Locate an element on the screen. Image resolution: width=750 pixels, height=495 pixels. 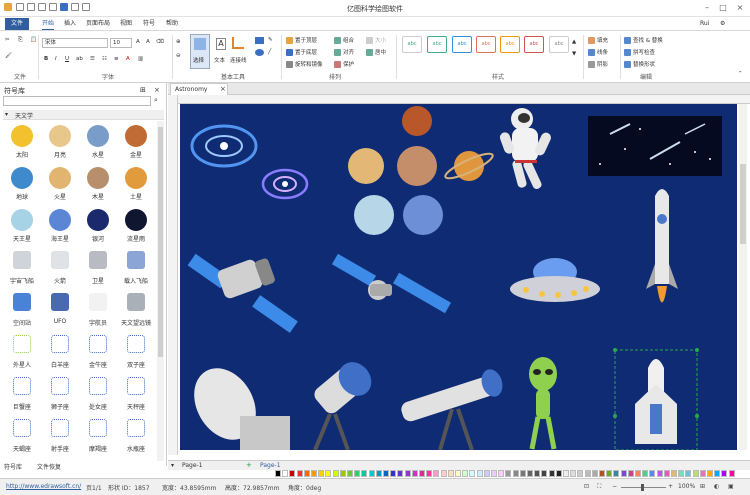
style-preset-2: abc is located at coordinates (437, 44).